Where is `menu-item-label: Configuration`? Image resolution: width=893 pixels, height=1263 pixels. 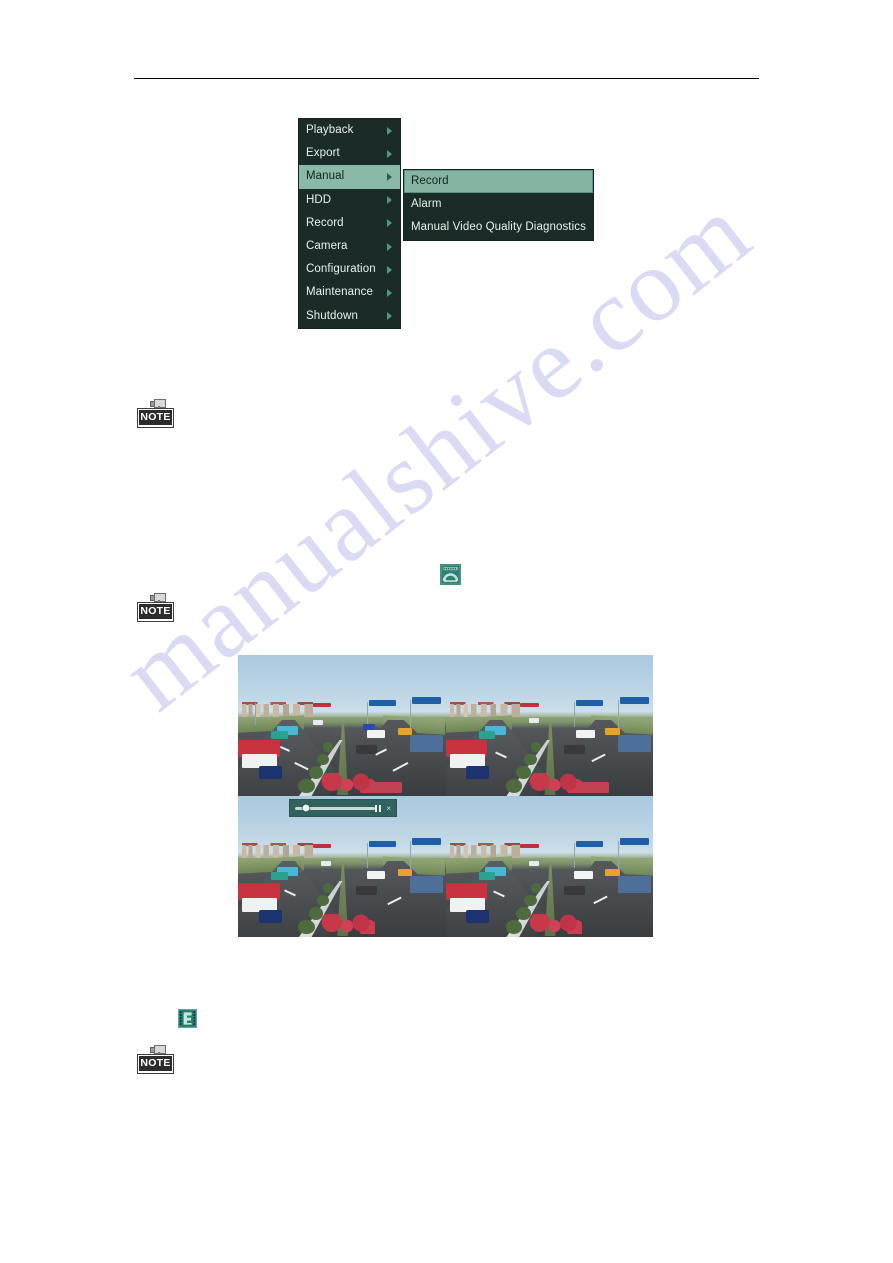
menu-item-label: Configuration is located at coordinates (341, 269).